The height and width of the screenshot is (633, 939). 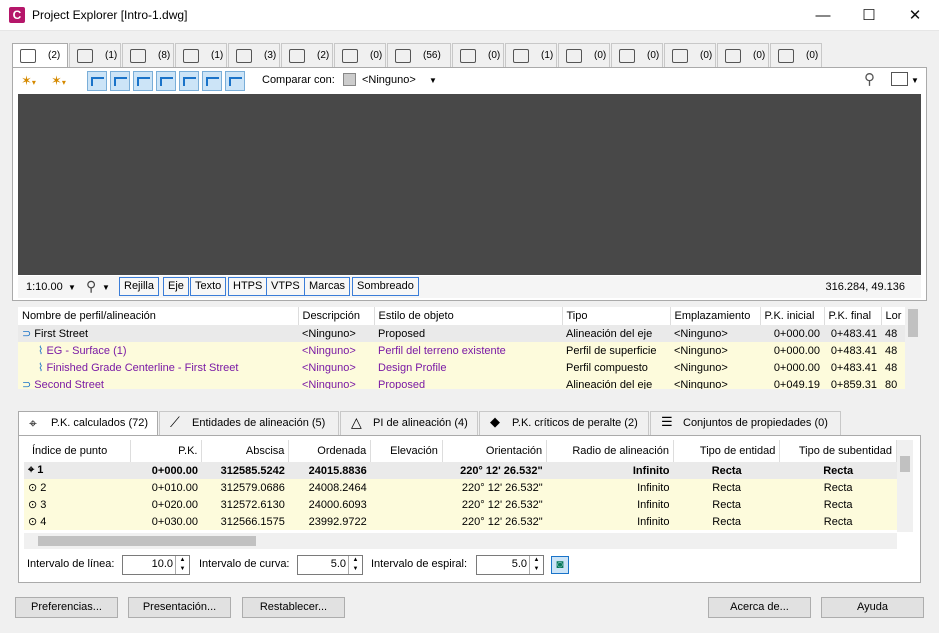 What do you see at coordinates (28, 81) in the screenshot?
I see `new-alignment-icon: ✶▾` at bounding box center [28, 81].